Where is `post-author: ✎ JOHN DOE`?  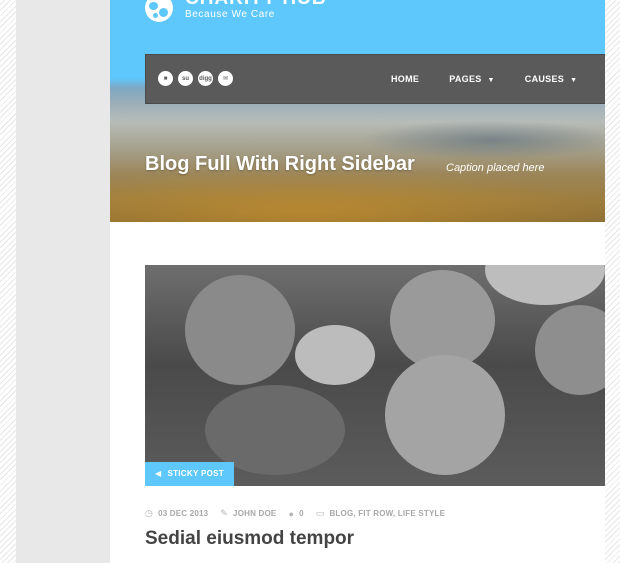
post-author: ✎ JOHN DOE is located at coordinates (248, 513).